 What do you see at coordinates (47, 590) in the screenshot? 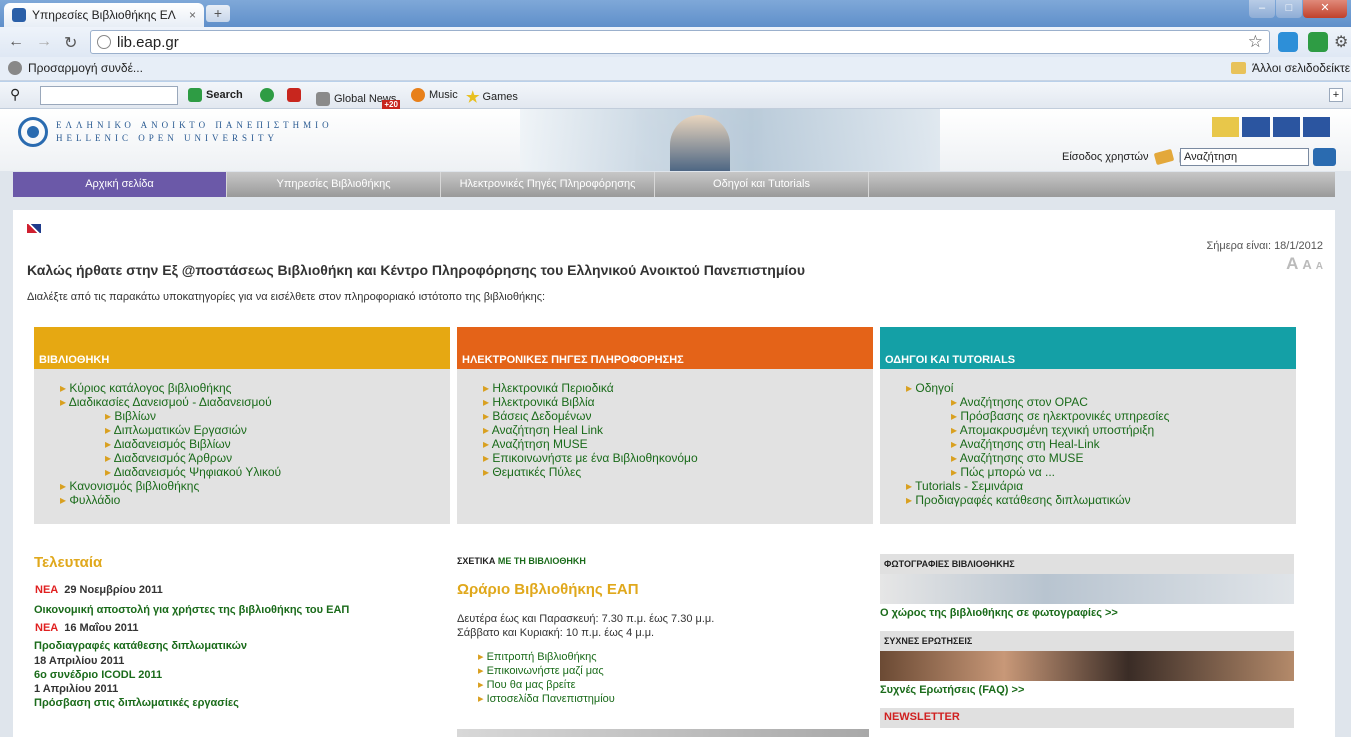
I see `new-badge: ΝΕΑ` at bounding box center [47, 590].